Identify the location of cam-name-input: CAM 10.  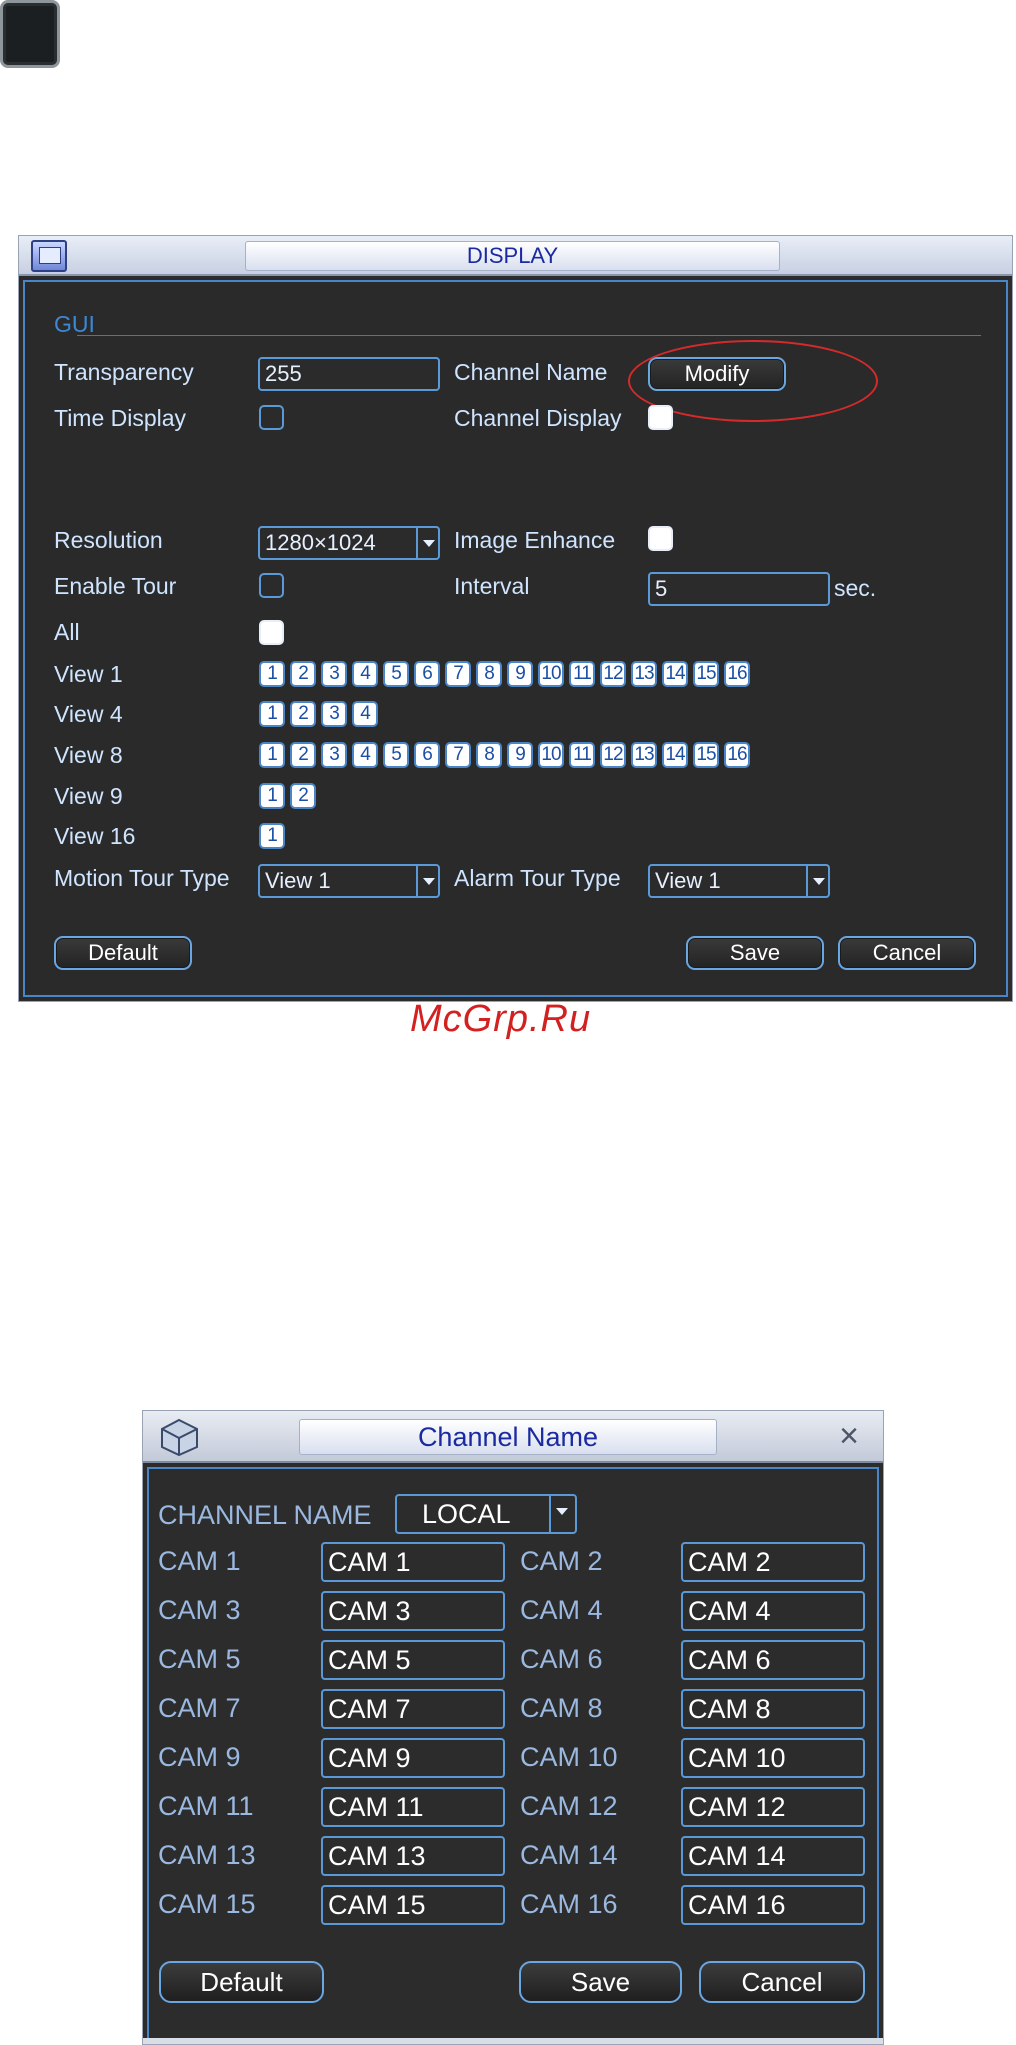
(773, 1758).